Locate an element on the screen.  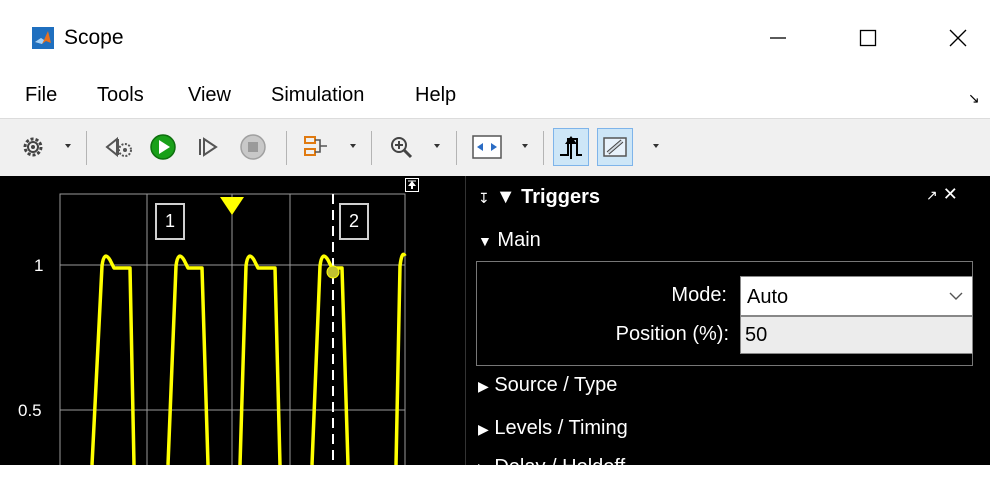
marker-2-label: 2 is located at coordinates (354, 221).